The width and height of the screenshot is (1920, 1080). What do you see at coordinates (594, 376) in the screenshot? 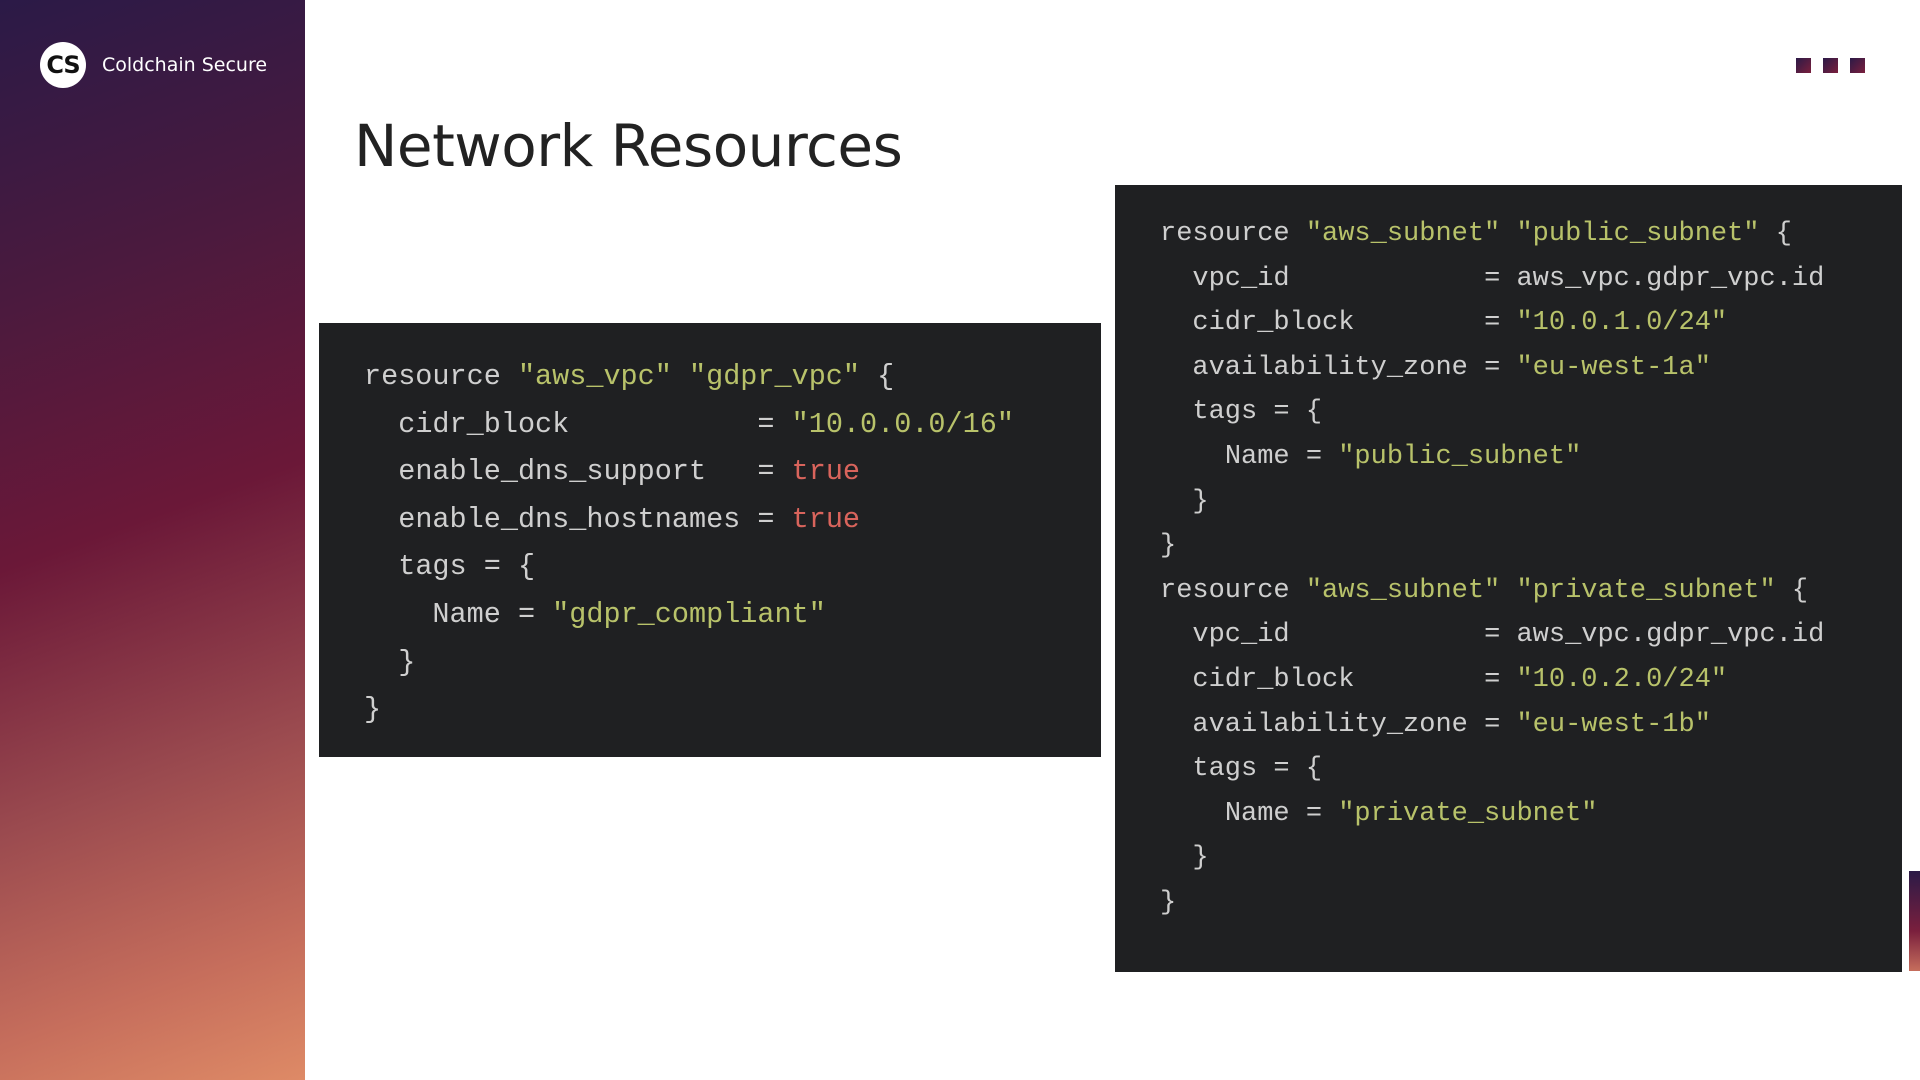
I see `code-string: "aws_vpc"` at bounding box center [594, 376].